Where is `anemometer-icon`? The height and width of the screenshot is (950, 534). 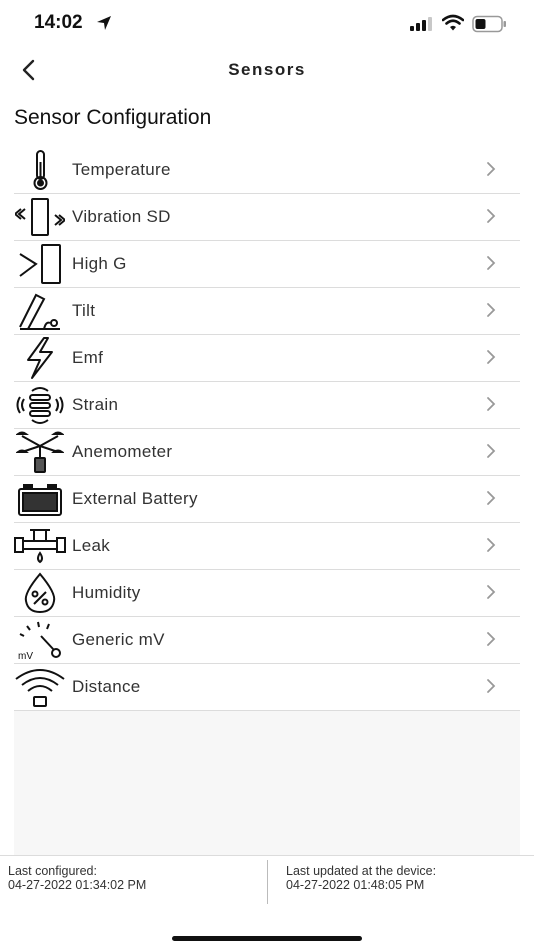 anemometer-icon is located at coordinates (40, 452).